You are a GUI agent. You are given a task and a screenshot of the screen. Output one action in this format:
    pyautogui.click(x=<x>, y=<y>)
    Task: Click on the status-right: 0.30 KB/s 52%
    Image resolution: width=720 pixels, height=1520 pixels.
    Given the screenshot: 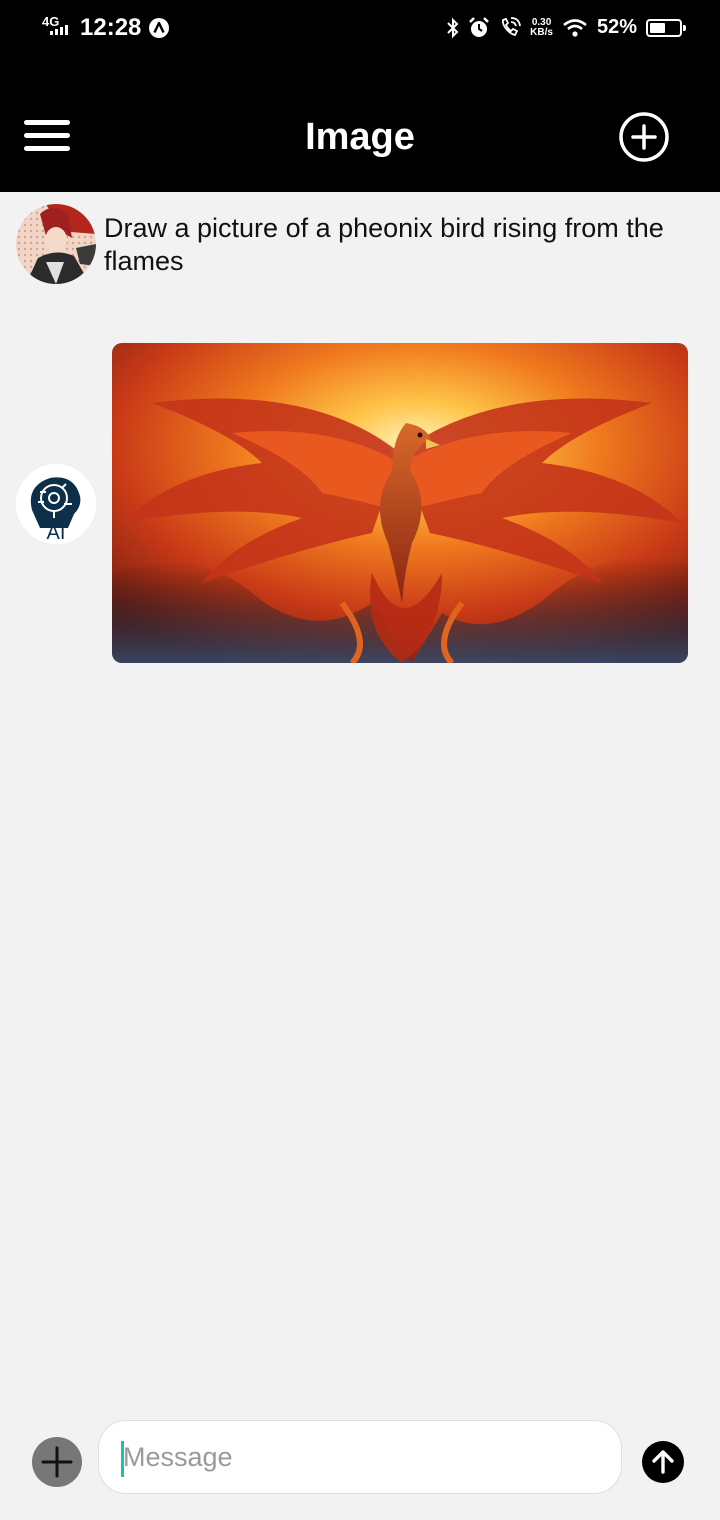 What is the action you would take?
    pyautogui.click(x=566, y=27)
    